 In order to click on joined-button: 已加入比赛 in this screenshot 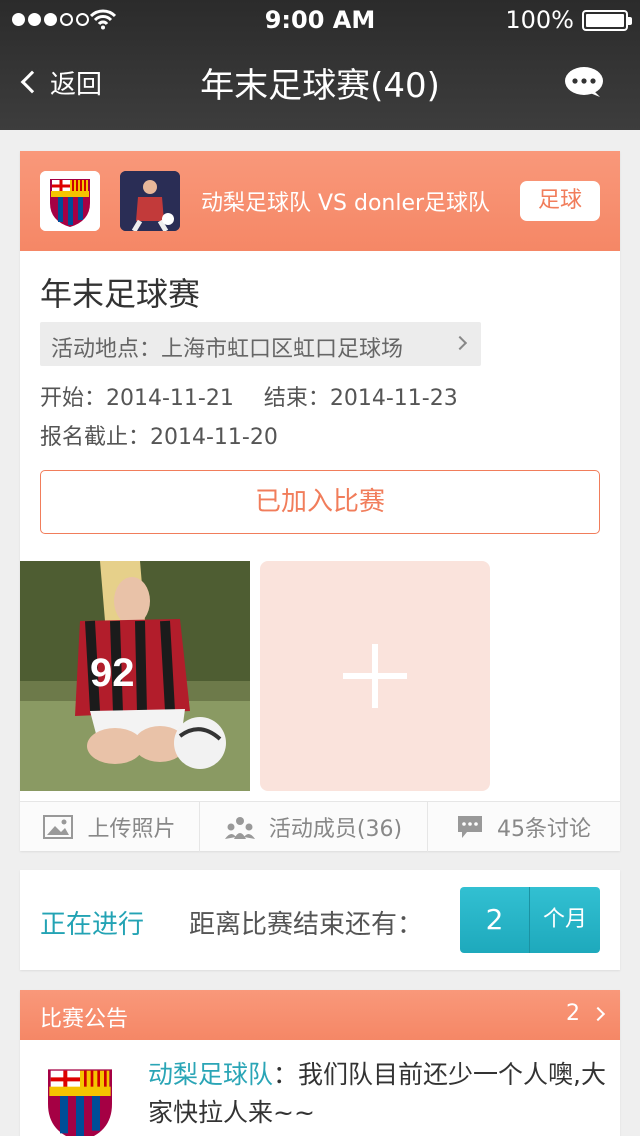, I will do `click(320, 502)`.